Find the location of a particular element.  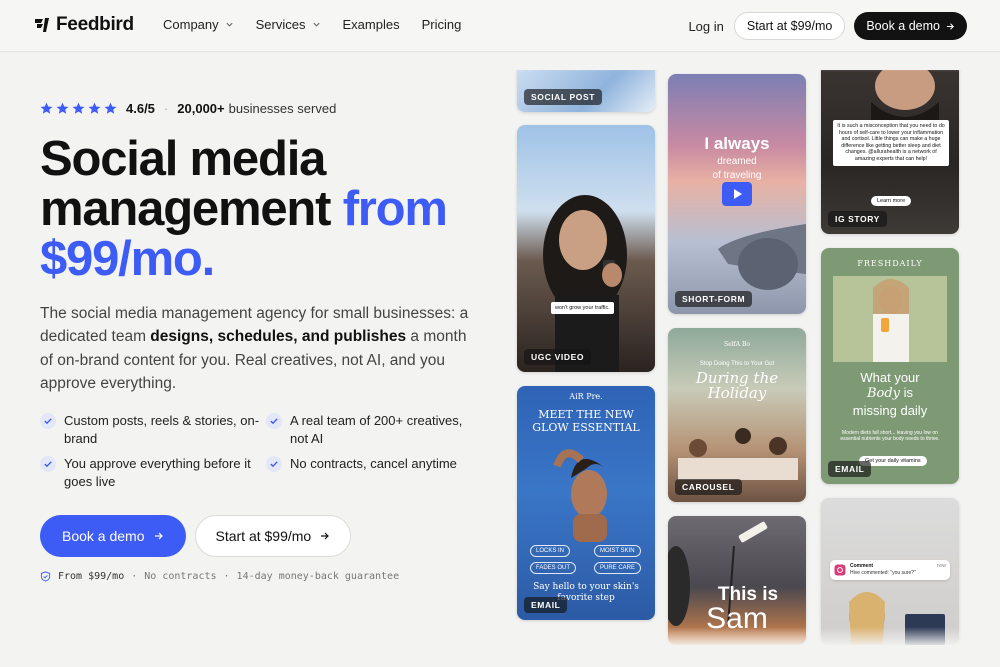

headline-from: from is located at coordinates (395, 209).